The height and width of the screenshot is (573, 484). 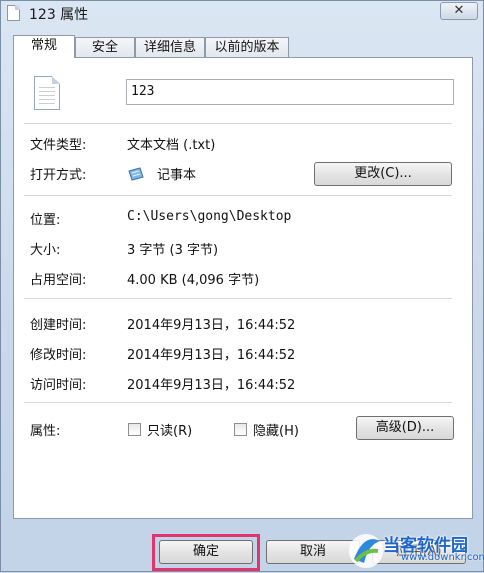 What do you see at coordinates (193, 280) in the screenshot?
I see `size-on-disk-value: 4.00 KB (4,096 字节)` at bounding box center [193, 280].